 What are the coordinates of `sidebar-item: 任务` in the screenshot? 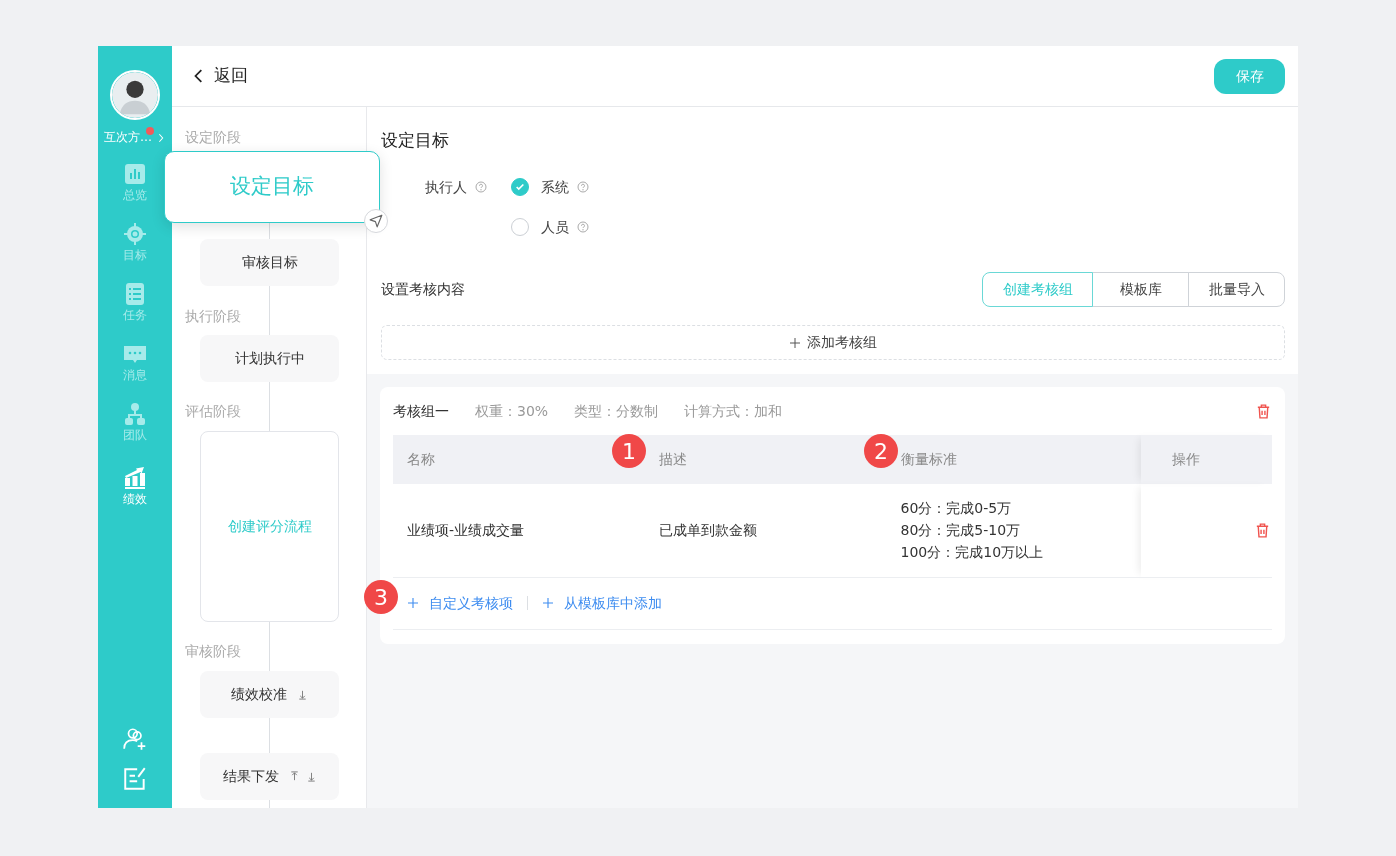 It's located at (135, 306).